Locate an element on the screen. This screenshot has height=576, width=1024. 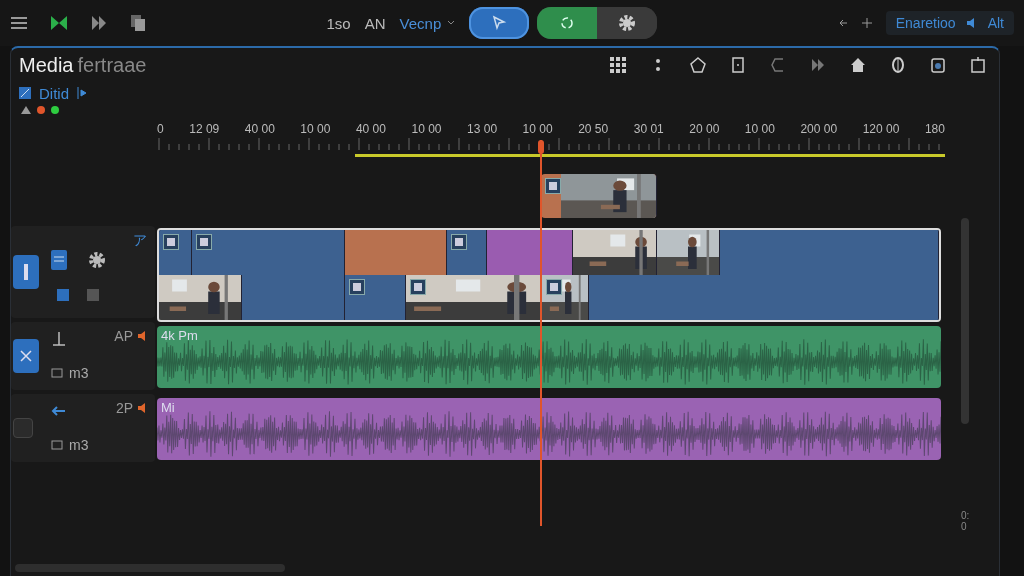
mode-dropdown: Vecnp is located at coordinates (420, 23).